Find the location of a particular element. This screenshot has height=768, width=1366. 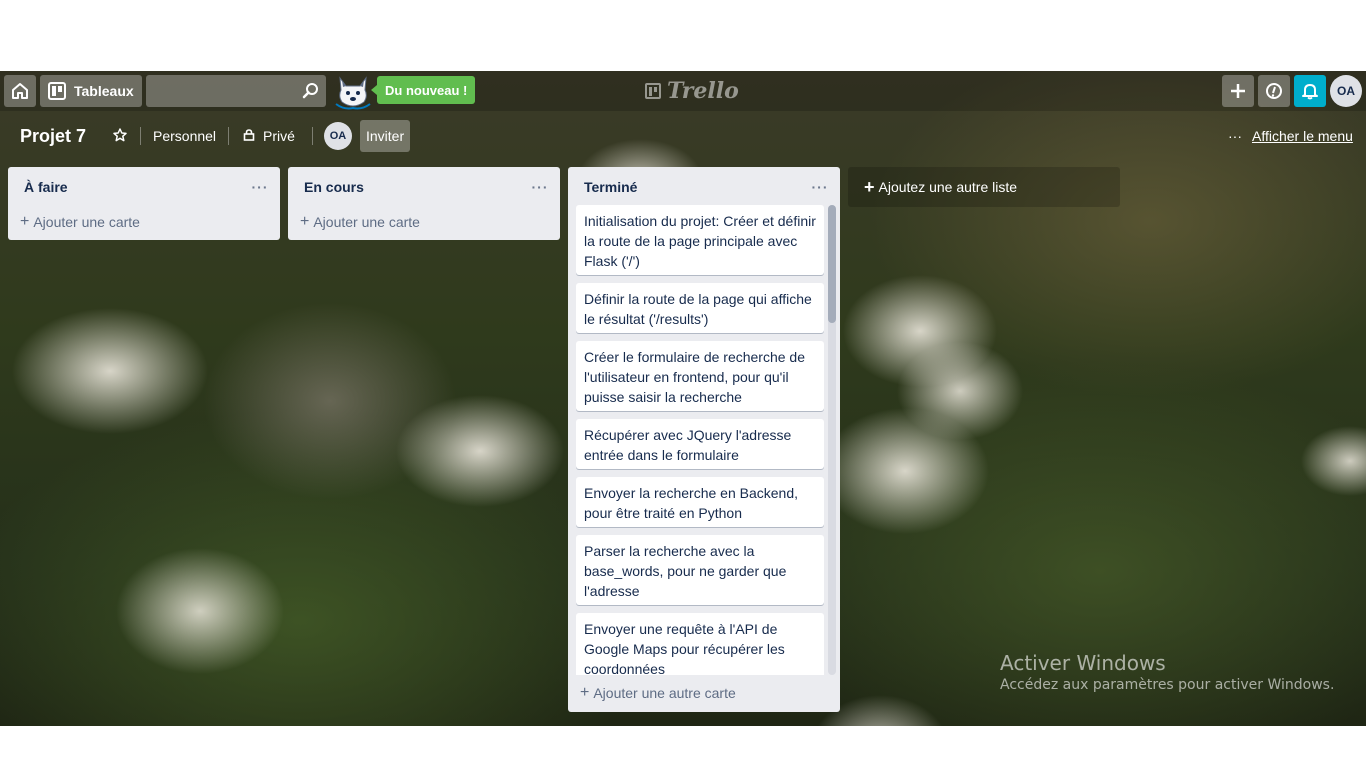

show-menu-button: ··· Afficher le menu is located at coordinates (1290, 136).